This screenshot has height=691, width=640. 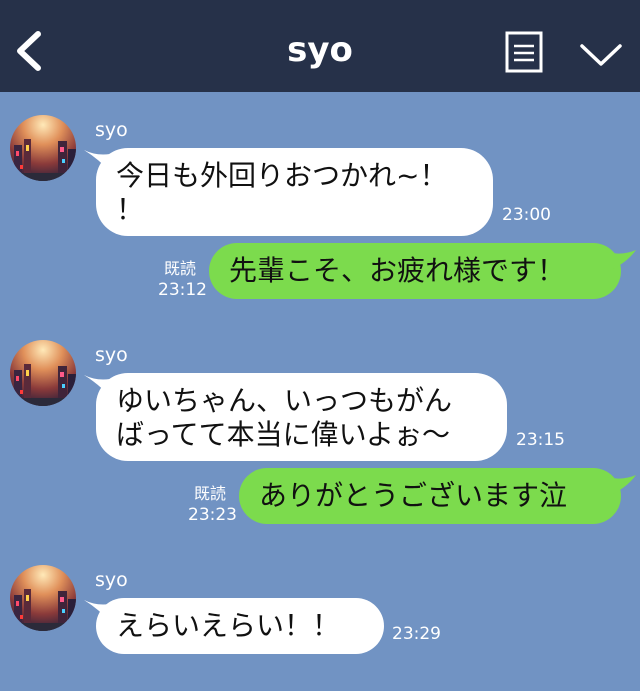 What do you see at coordinates (526, 215) in the screenshot?
I see `message-time: 23:00` at bounding box center [526, 215].